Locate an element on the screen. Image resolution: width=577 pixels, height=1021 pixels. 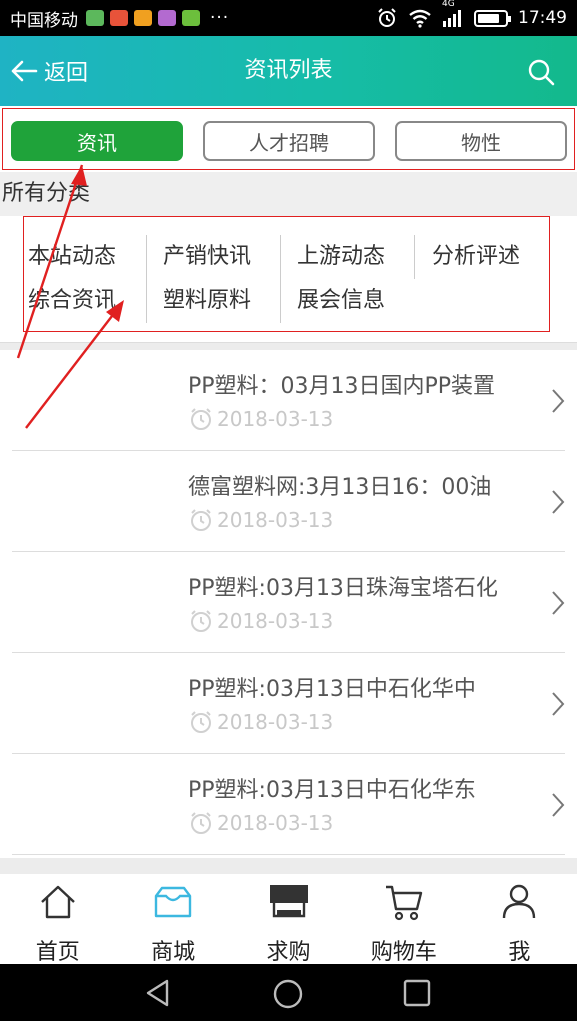
user-icon is located at coordinates (519, 901).